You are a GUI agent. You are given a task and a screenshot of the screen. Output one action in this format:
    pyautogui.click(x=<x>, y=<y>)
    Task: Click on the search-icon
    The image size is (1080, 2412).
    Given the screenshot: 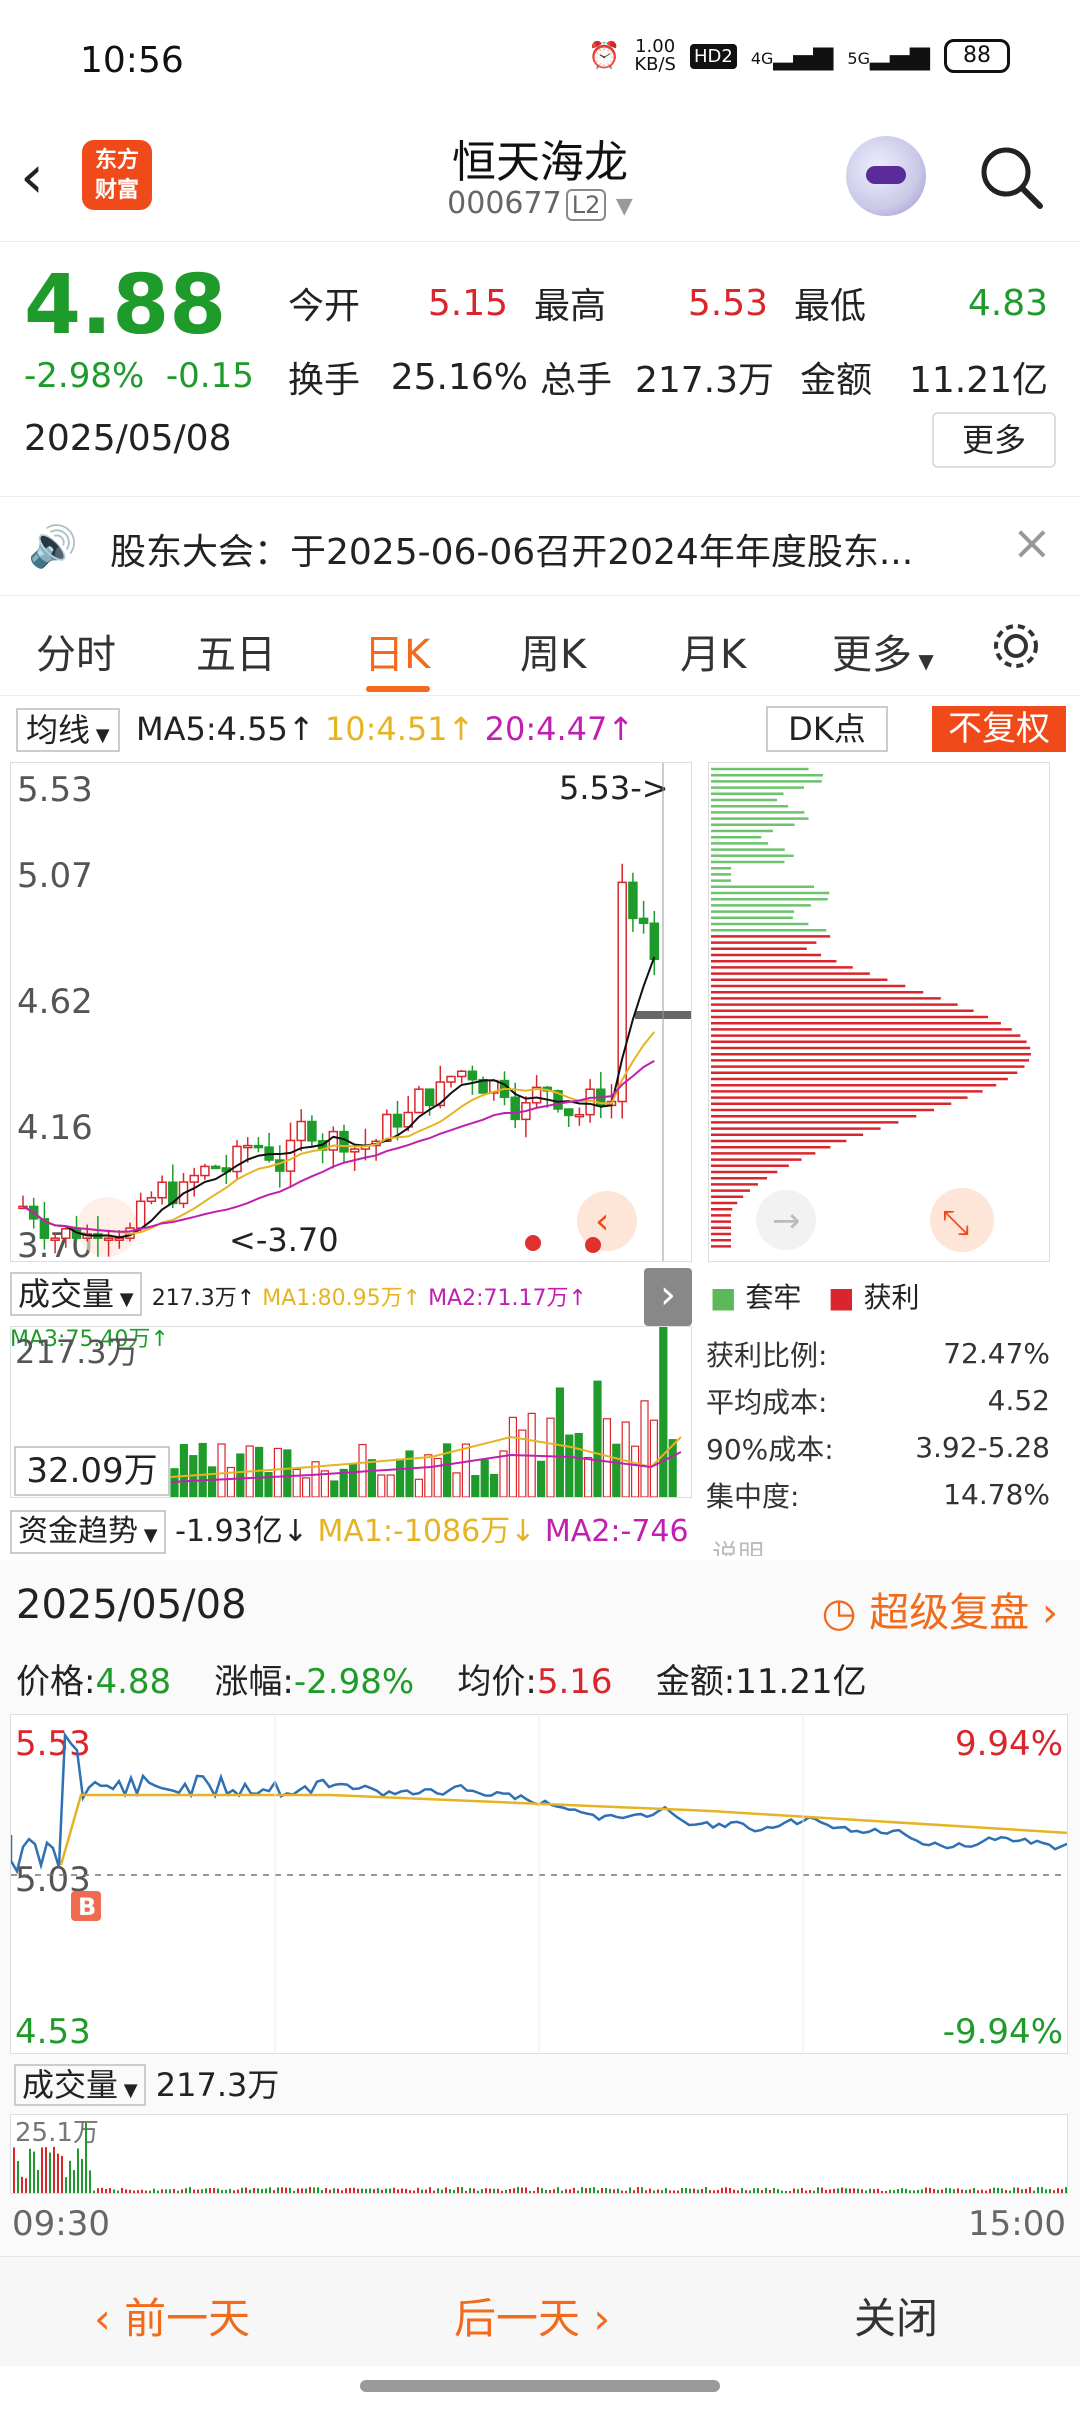 What is the action you would take?
    pyautogui.click(x=1011, y=177)
    